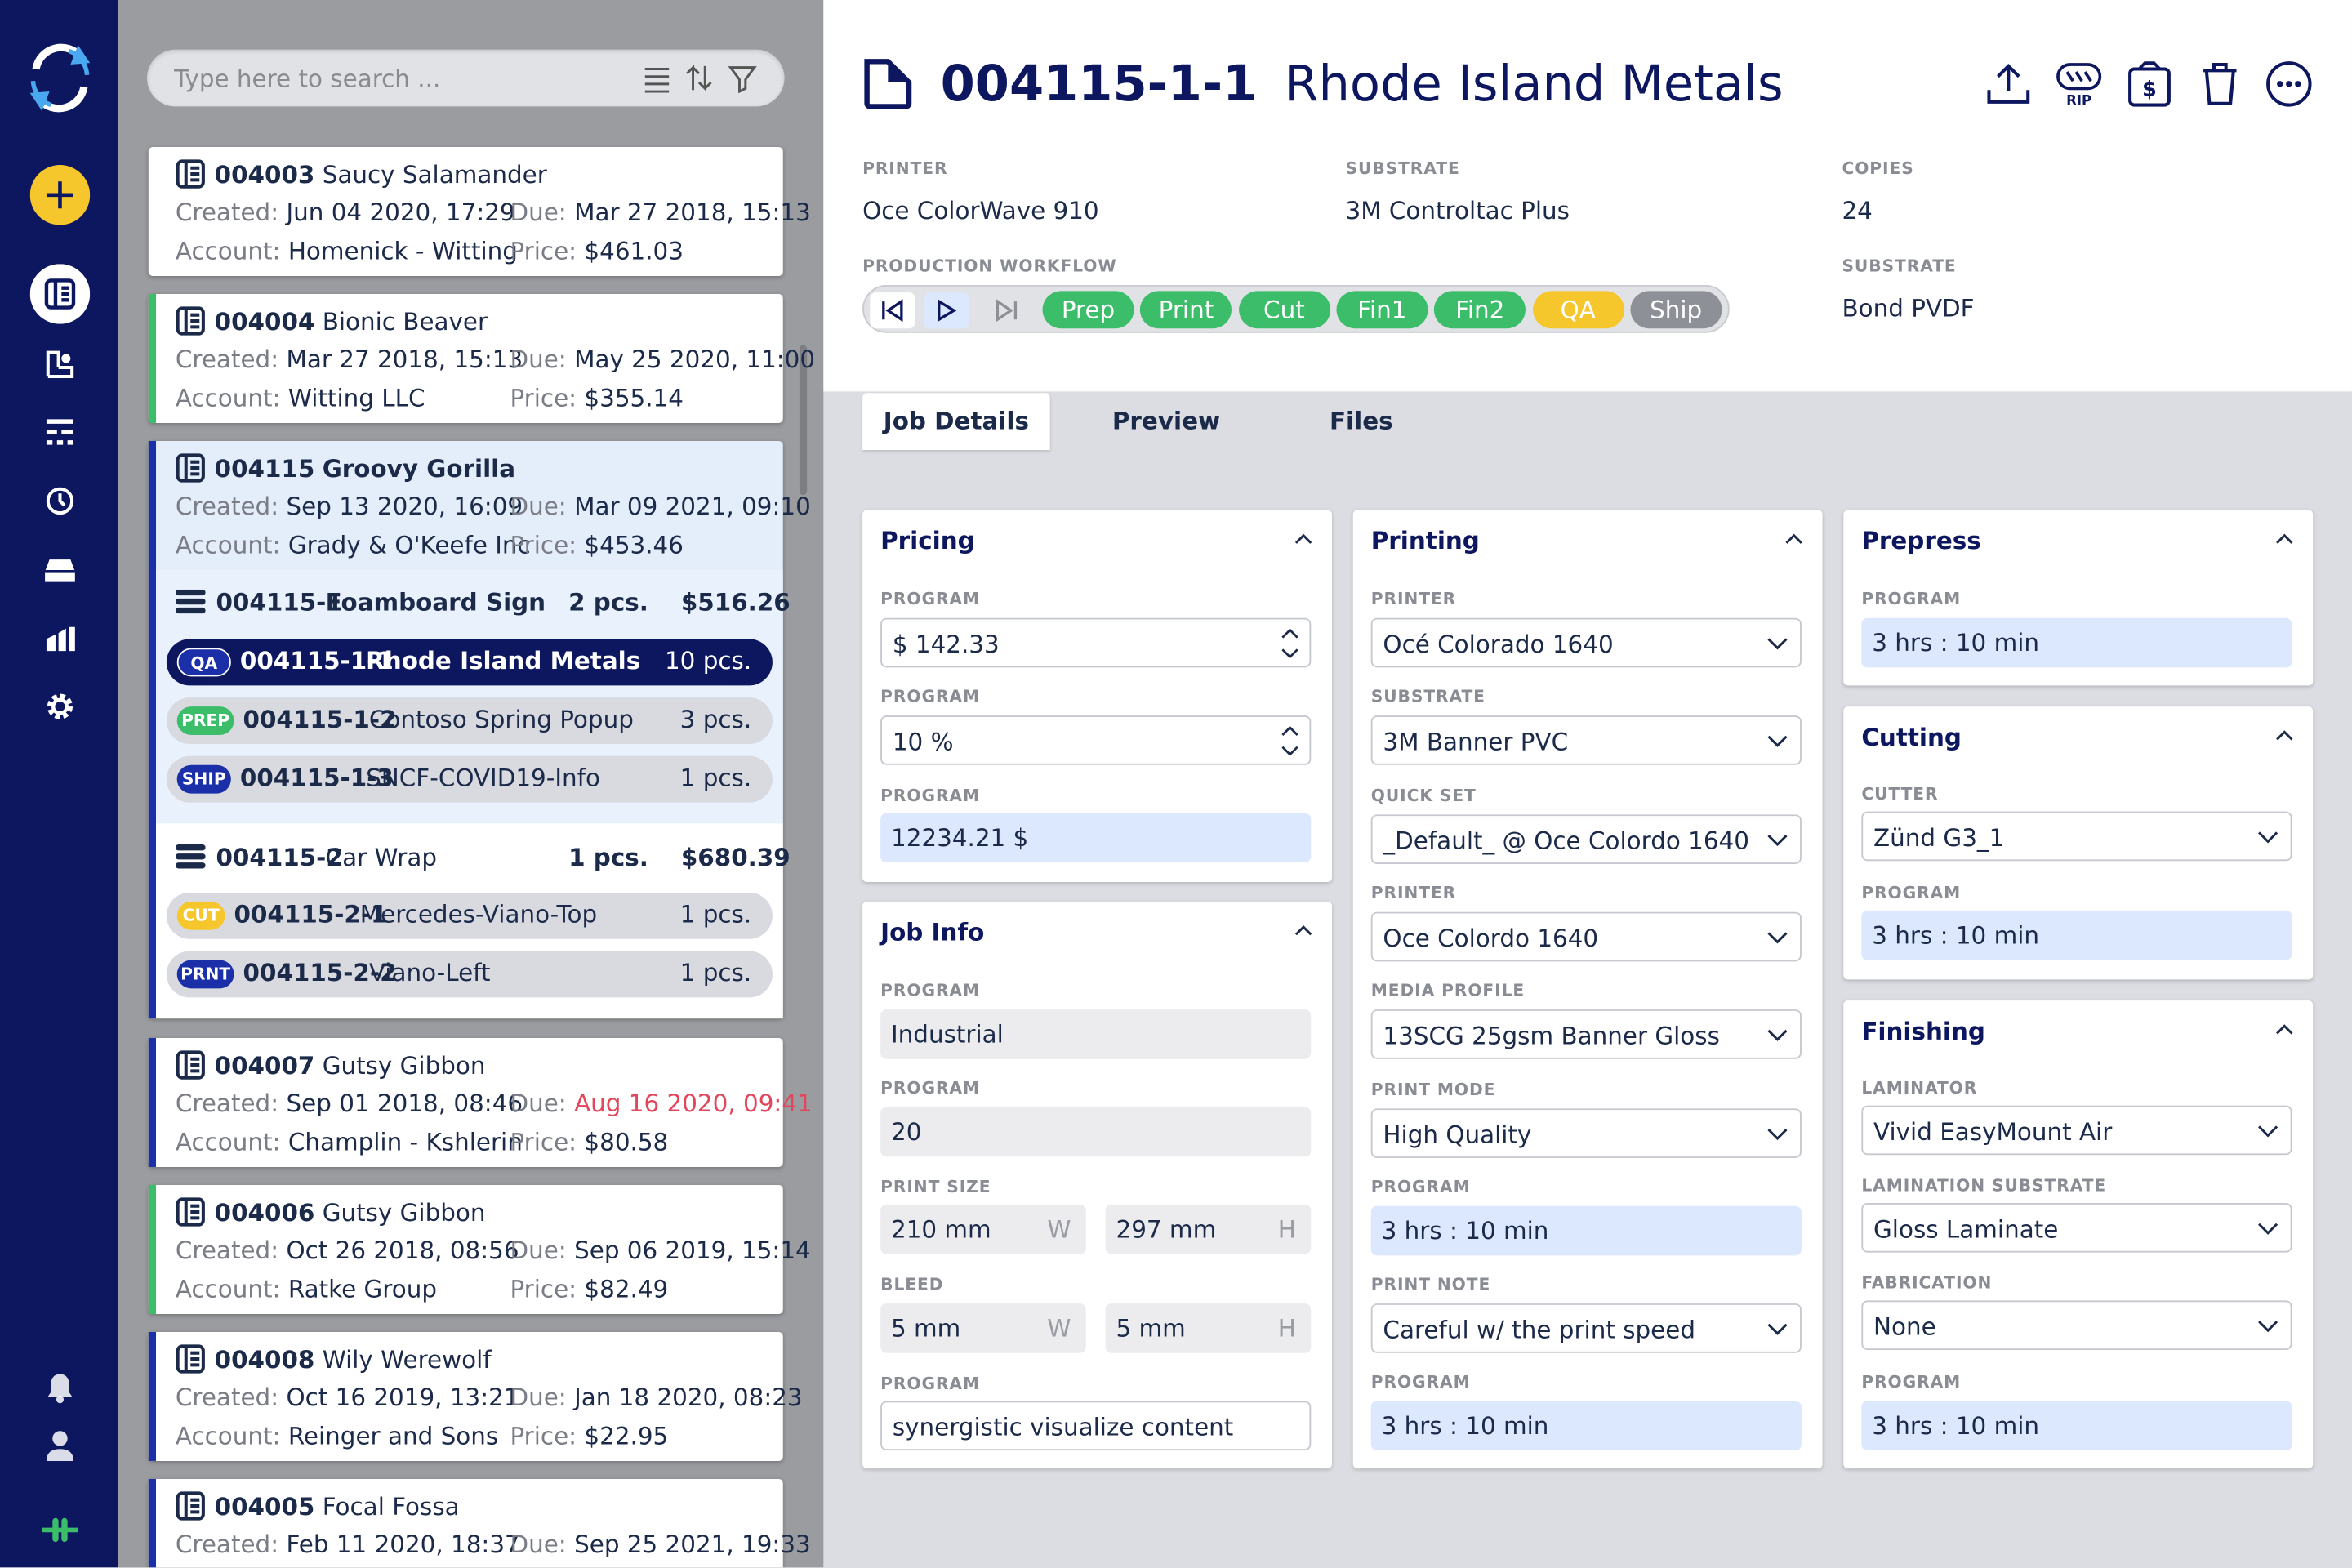 Image resolution: width=2352 pixels, height=1568 pixels. What do you see at coordinates (1382, 310) in the screenshot?
I see `stage-fin1: Fin1` at bounding box center [1382, 310].